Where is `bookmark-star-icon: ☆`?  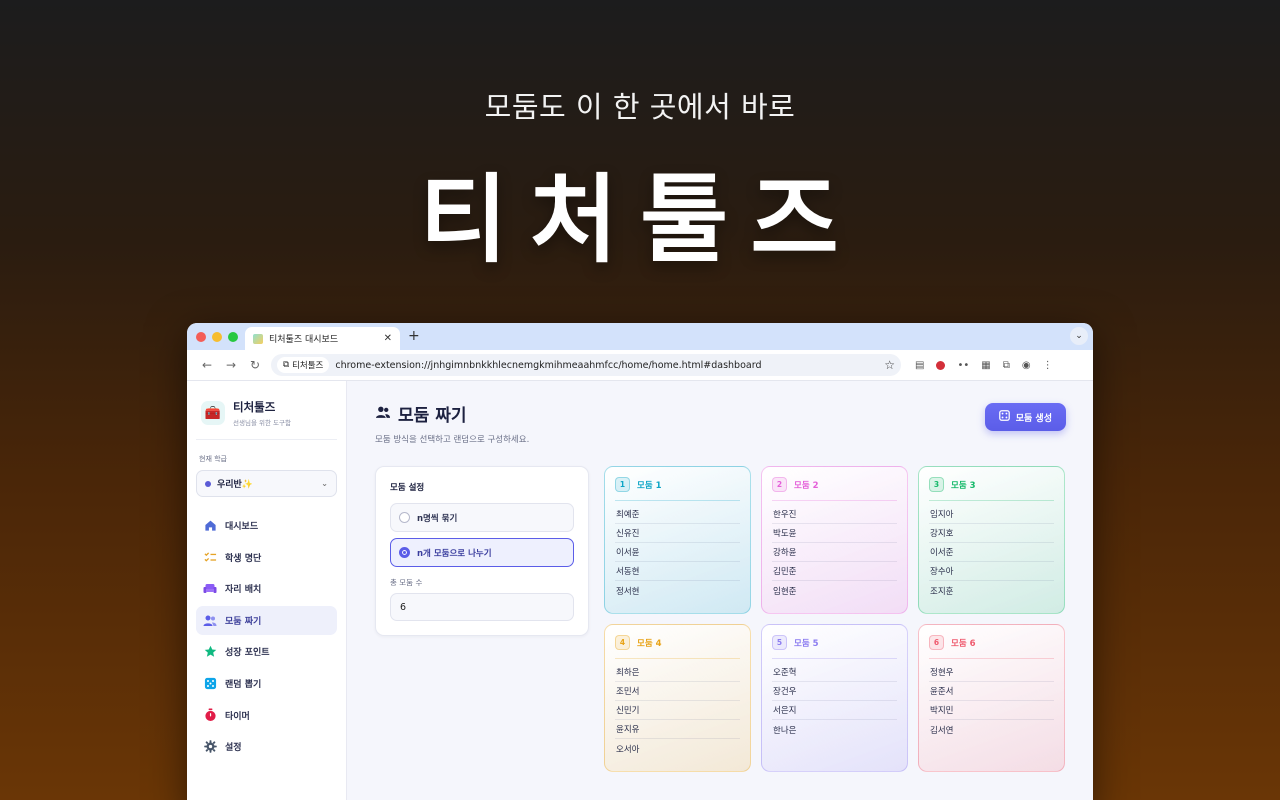
bookmark-star-icon: ☆ is located at coordinates (889, 365).